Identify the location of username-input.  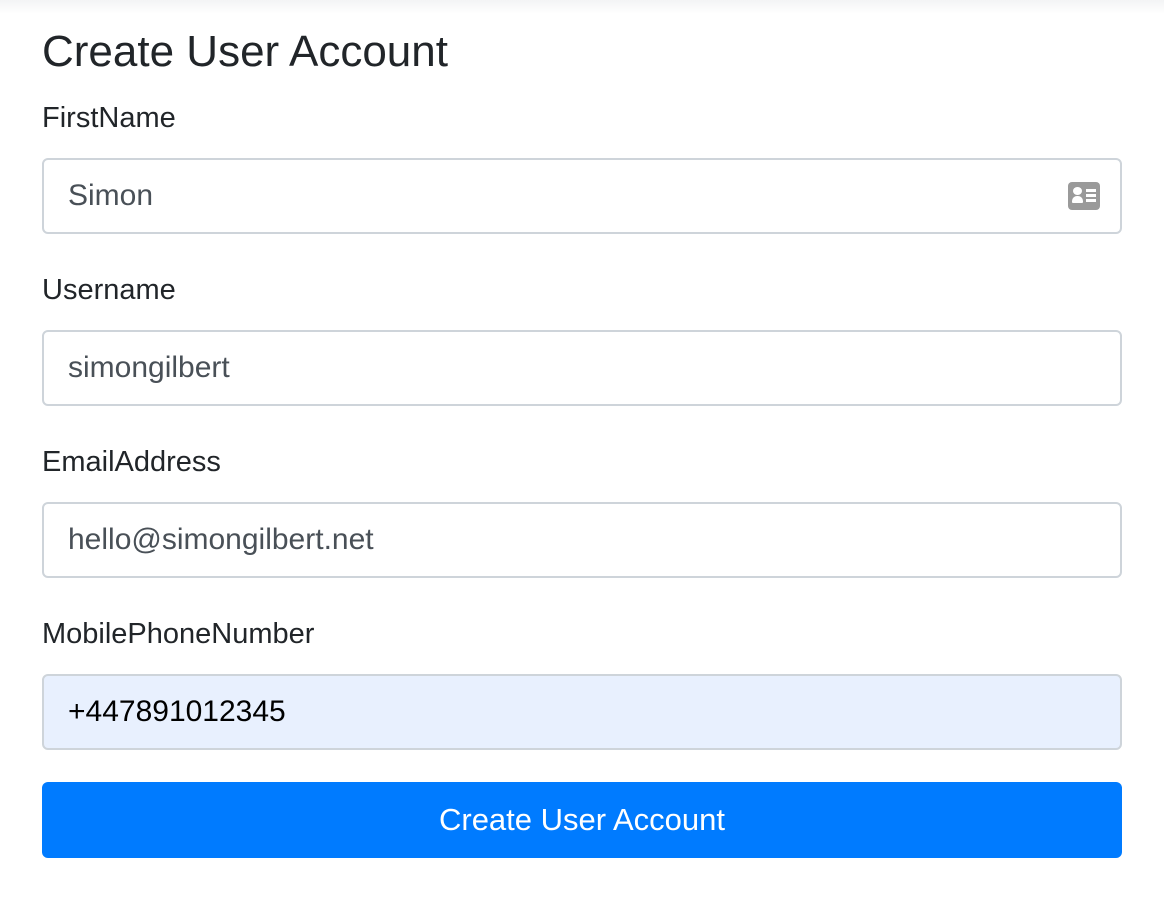
(582, 368).